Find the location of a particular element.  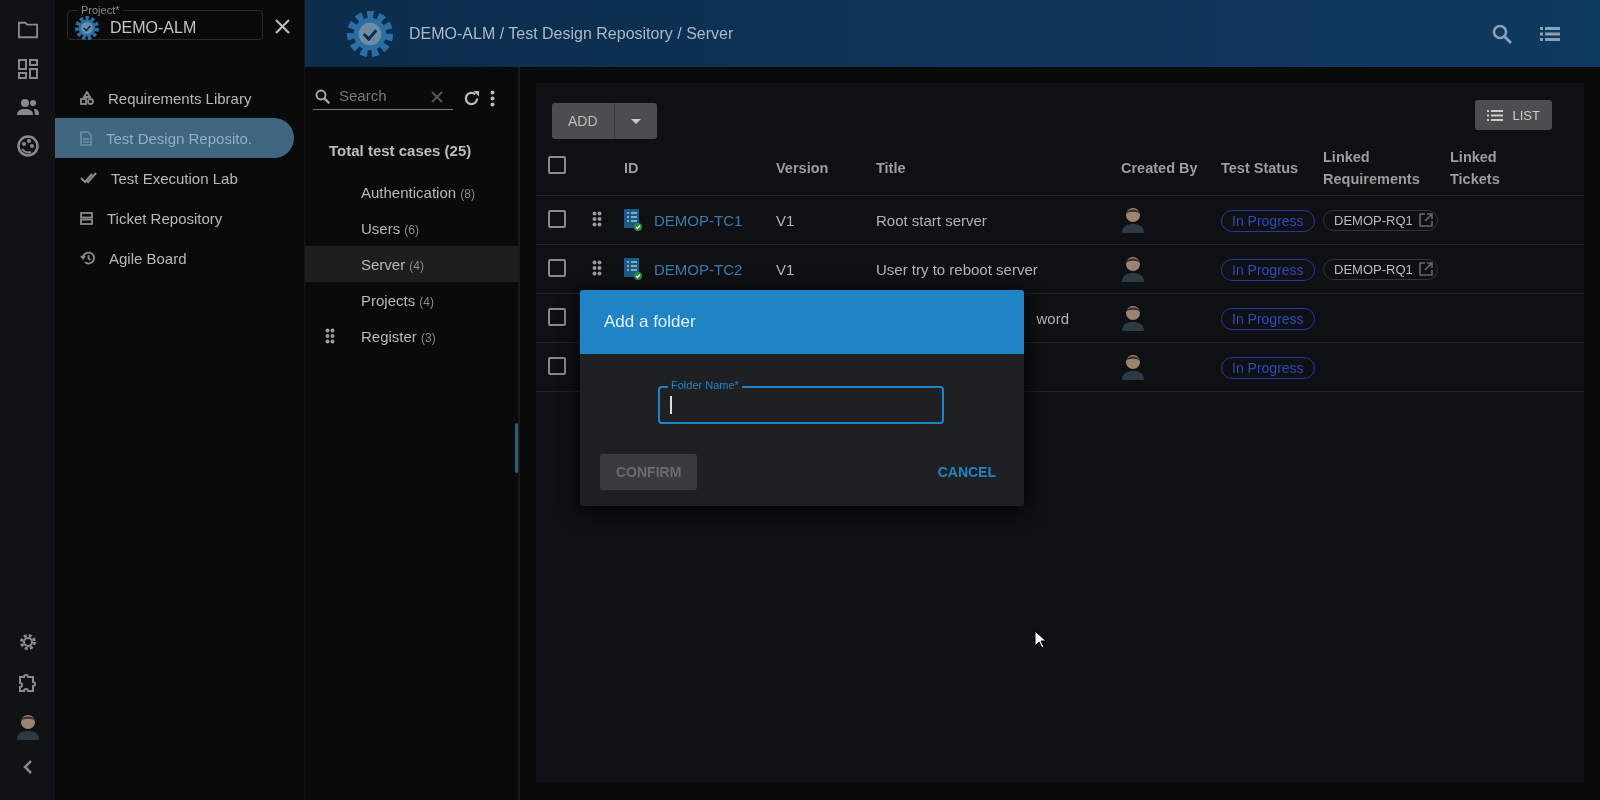

cursor-icon is located at coordinates (1040, 639).